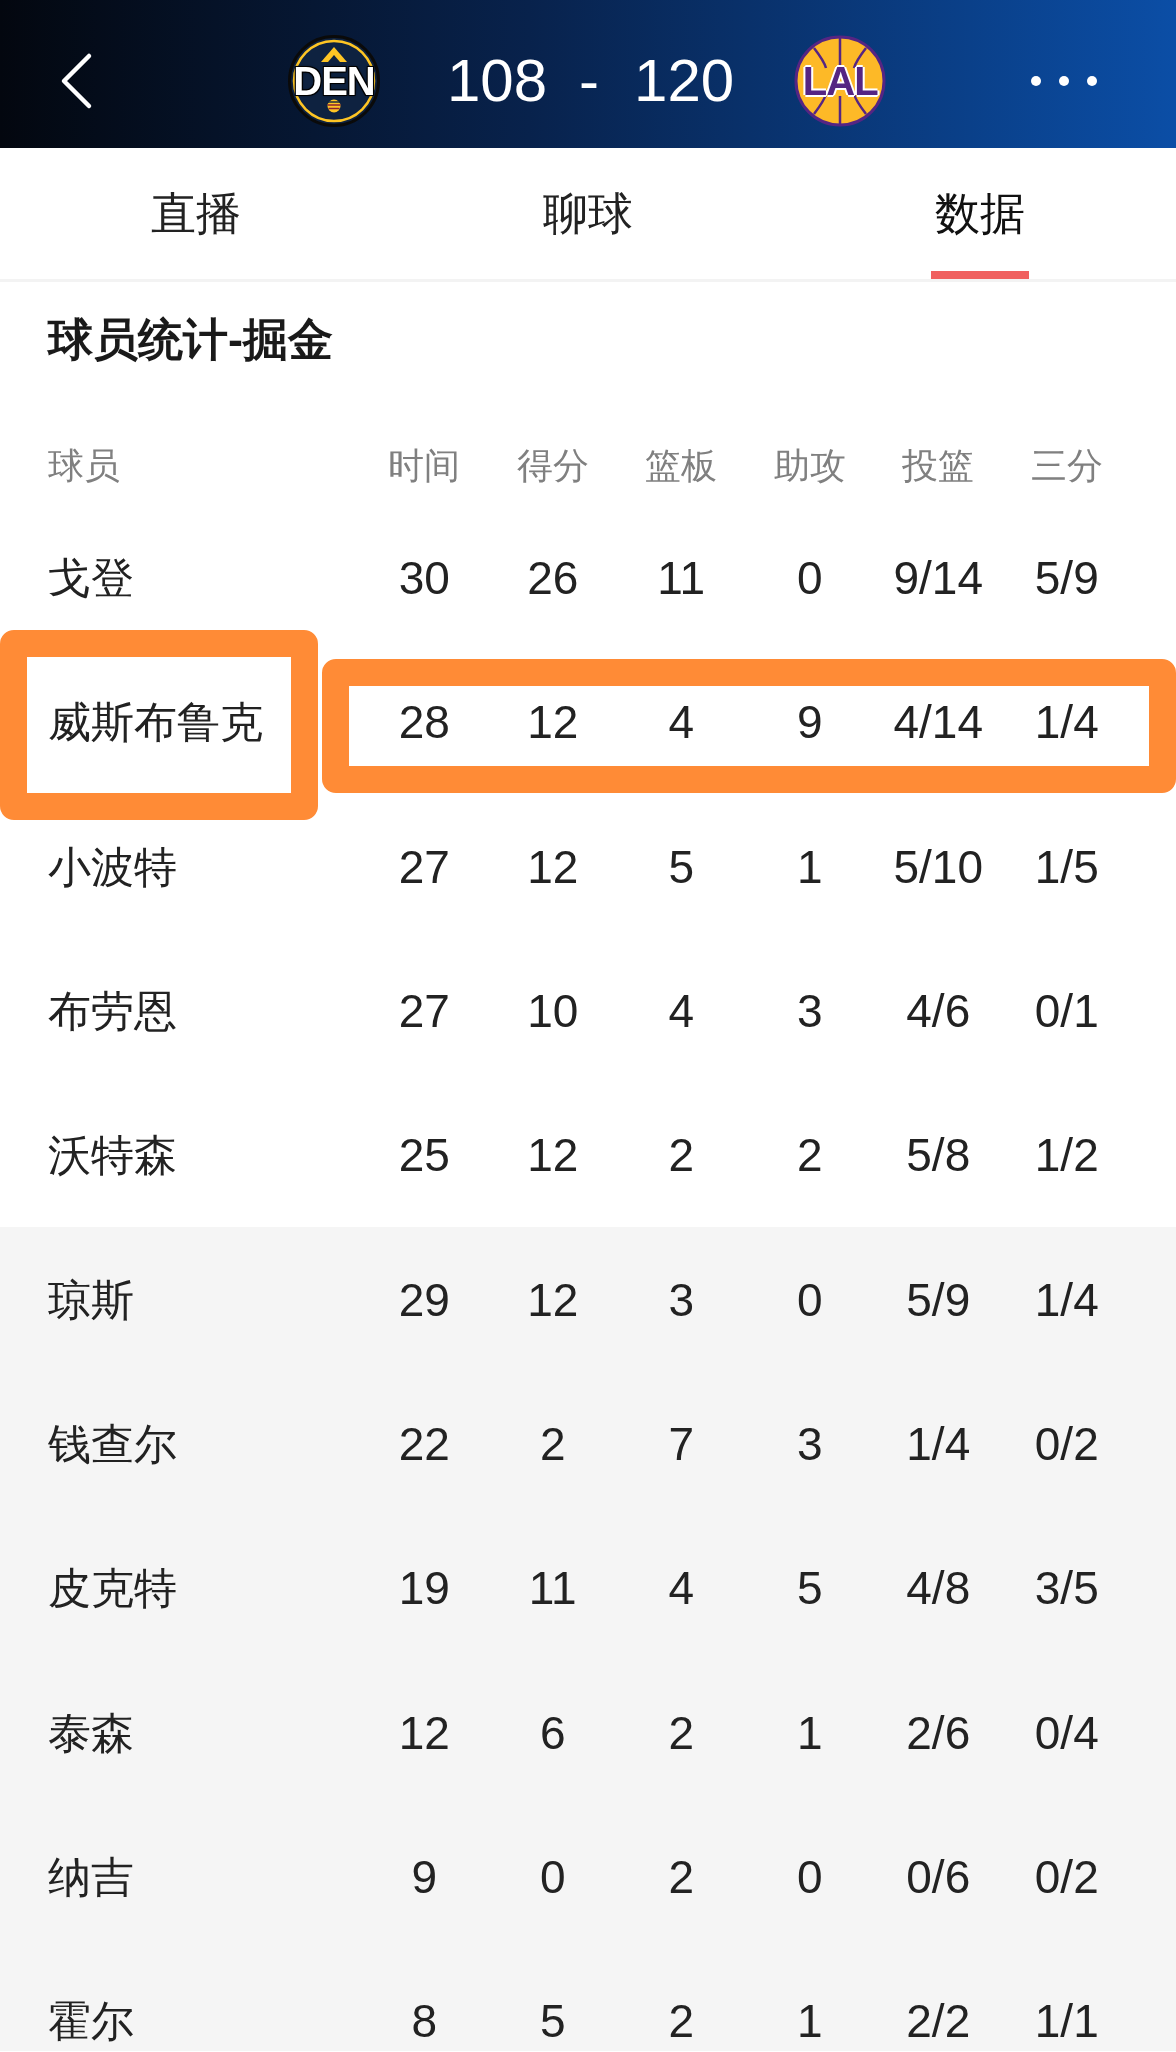 The image size is (1176, 2052). Describe the element at coordinates (424, 466) in the screenshot. I see `column-heading: 时间` at that location.